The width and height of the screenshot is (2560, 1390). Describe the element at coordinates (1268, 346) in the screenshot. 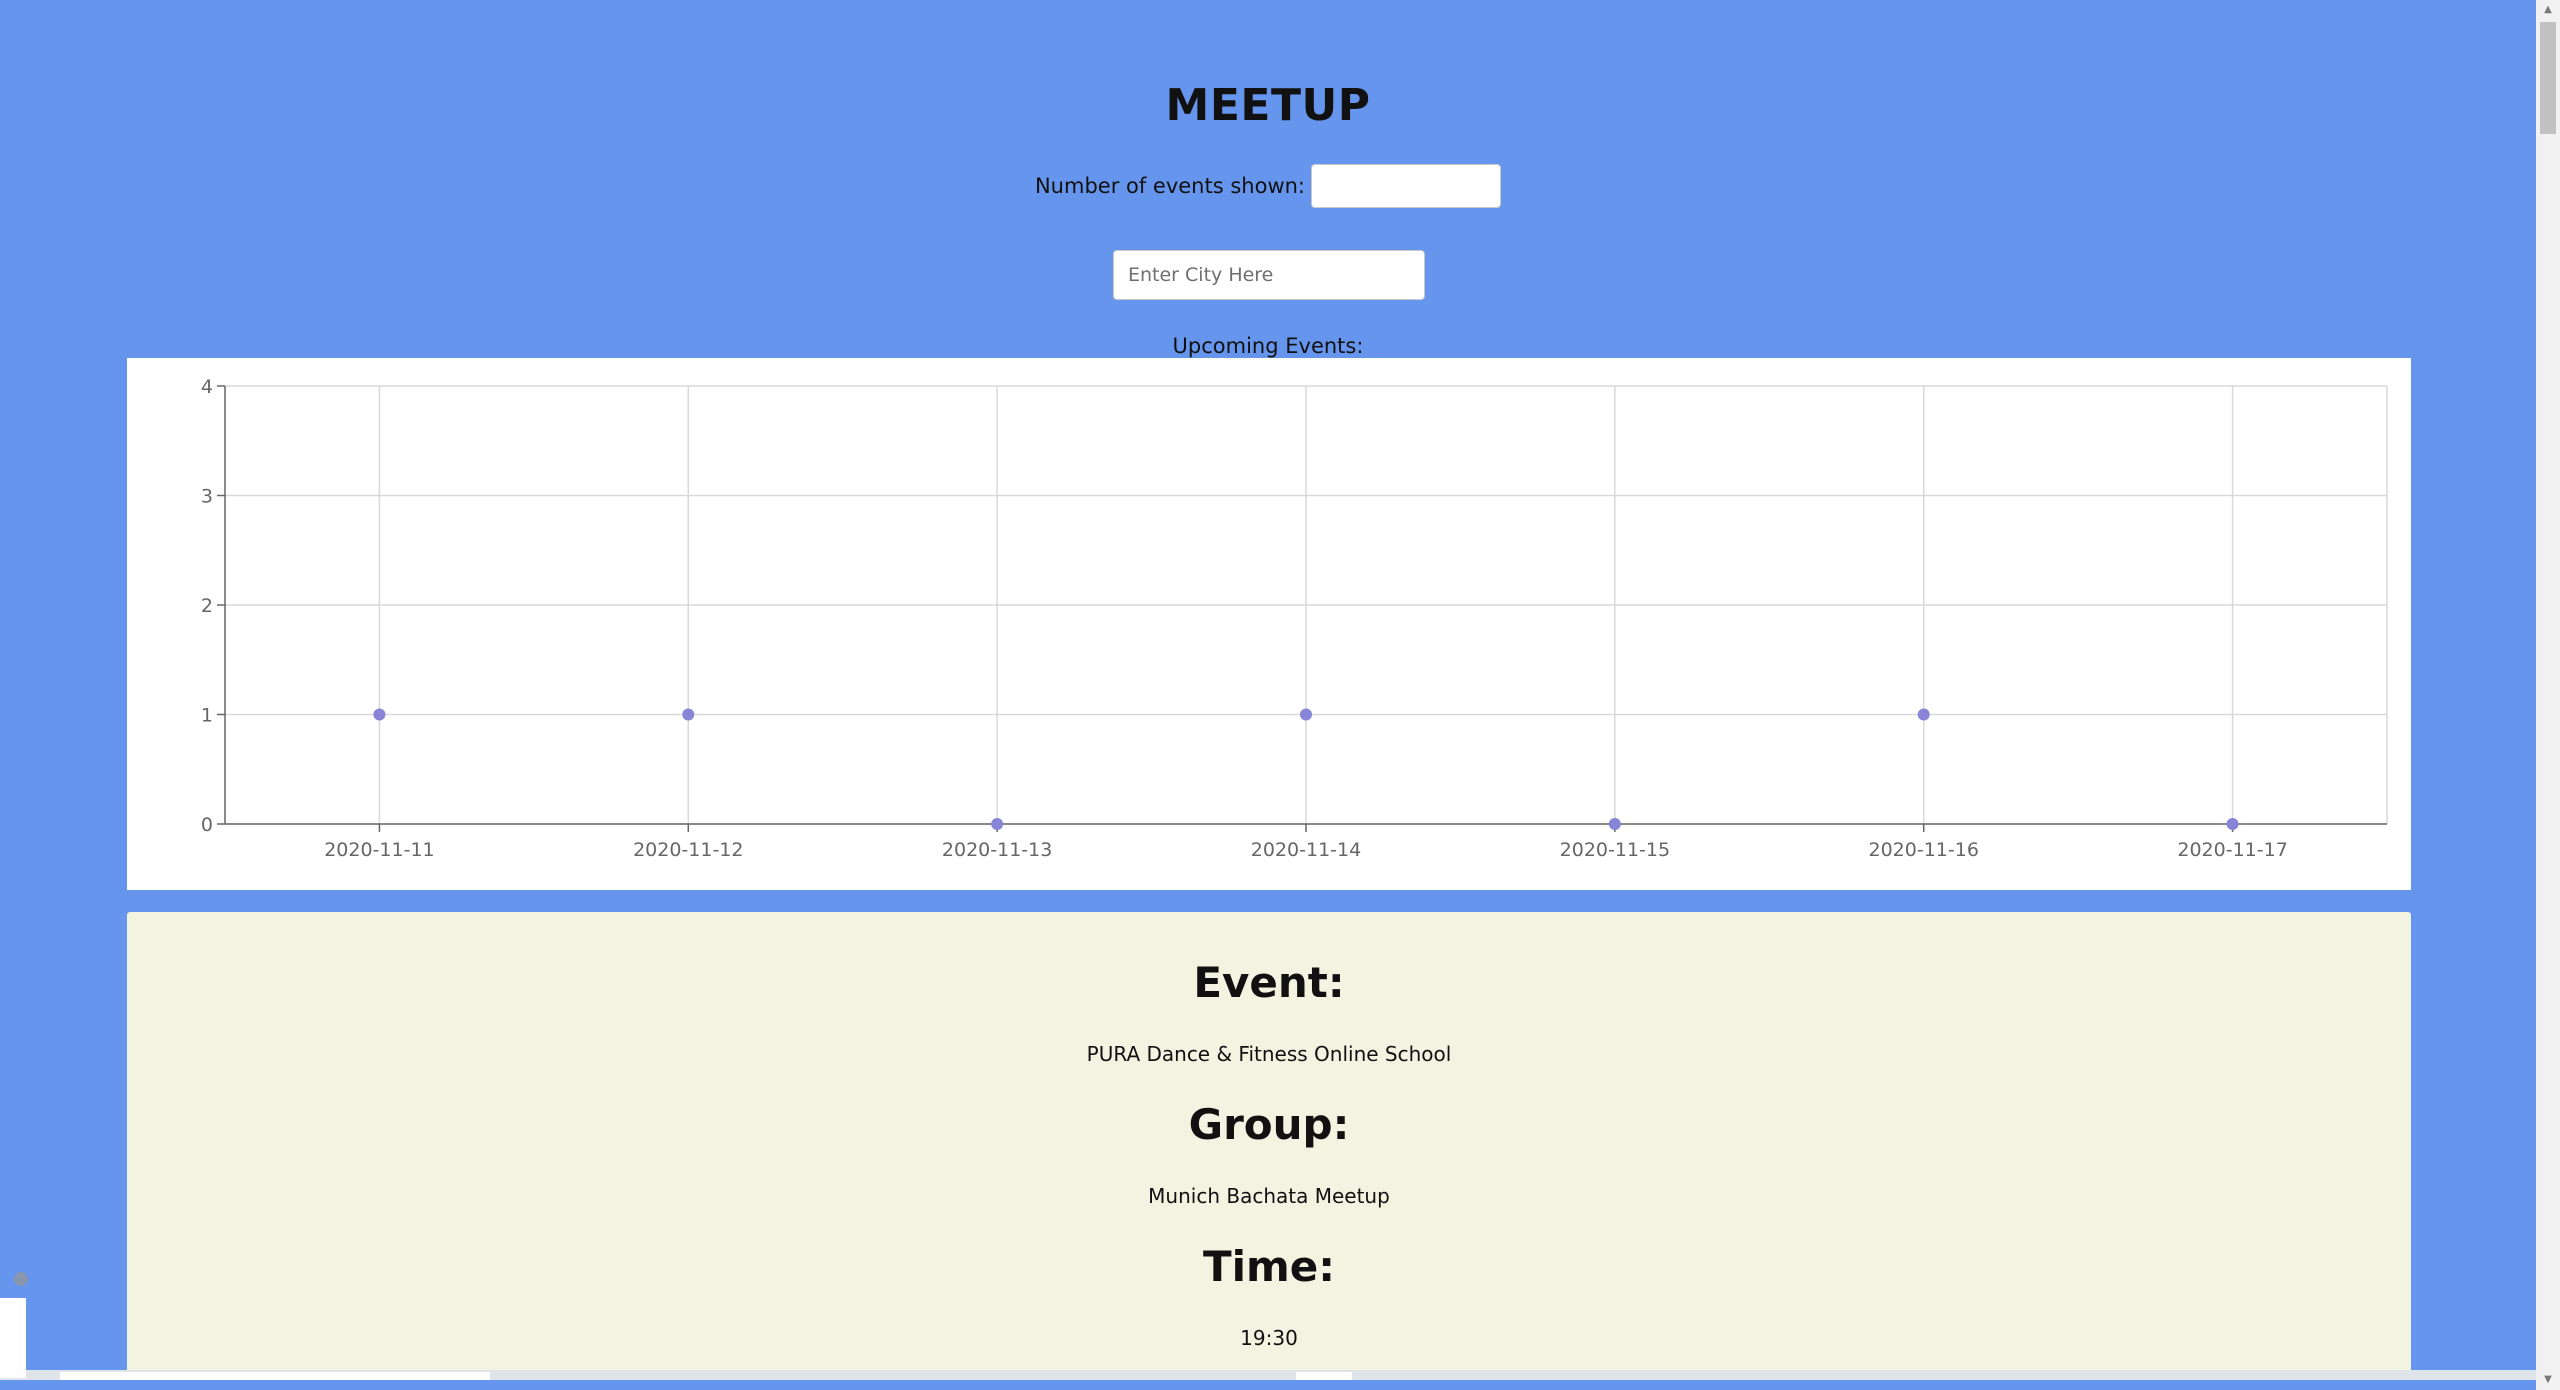

I see `upcoming-events-label: Upcoming Events:` at that location.